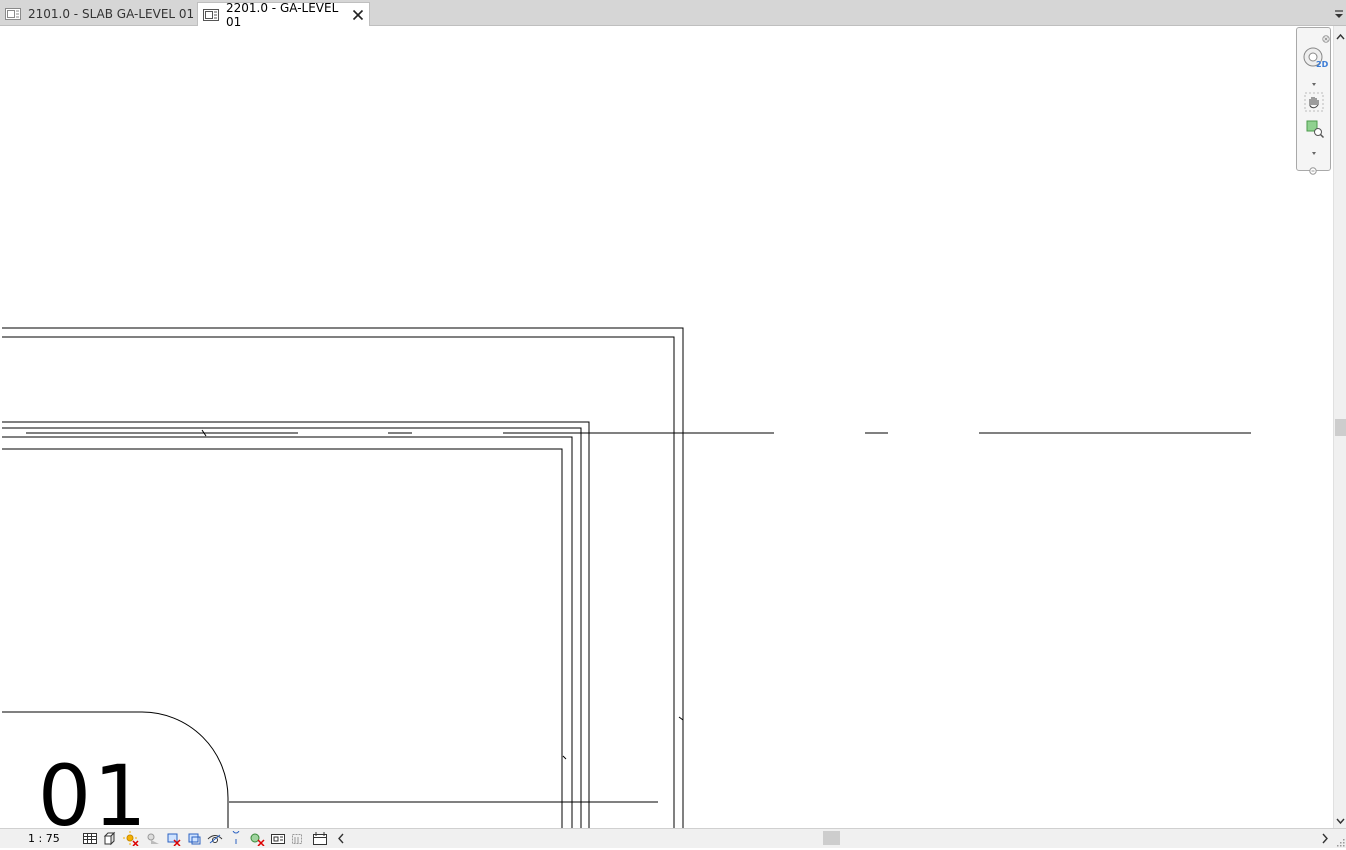 This screenshot has height=850, width=1346. I want to click on steering-wheel-icon: 2D, so click(1314, 59).